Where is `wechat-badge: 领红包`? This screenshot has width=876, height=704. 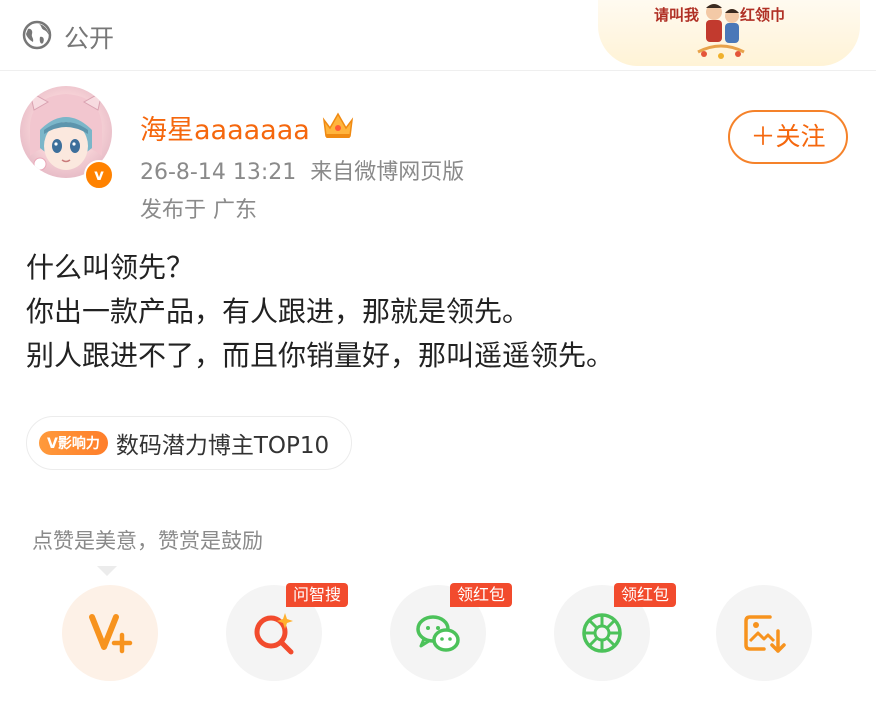
wechat-badge: 领红包 is located at coordinates (481, 595).